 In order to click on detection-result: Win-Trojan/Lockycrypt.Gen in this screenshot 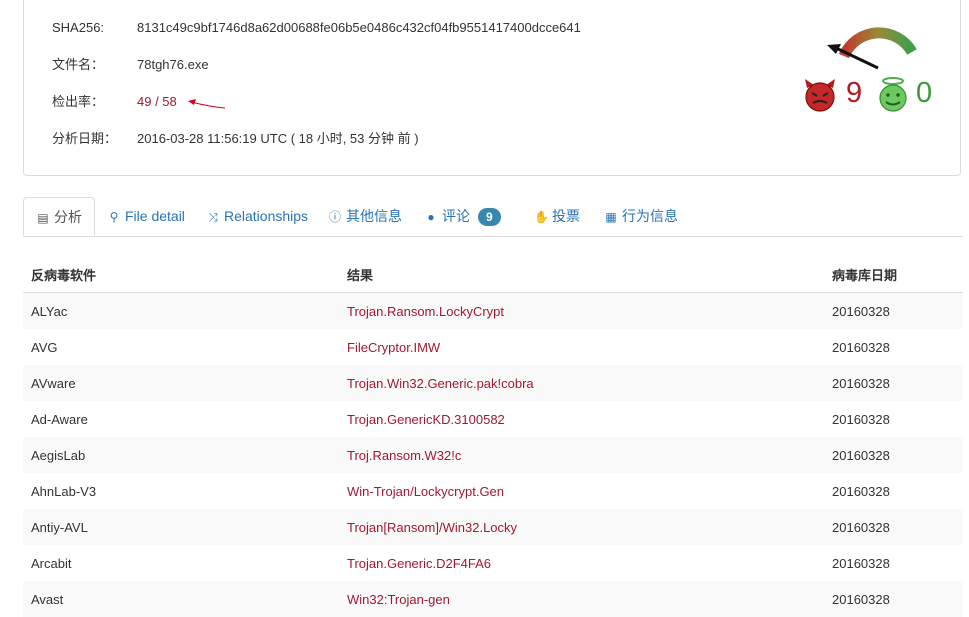, I will do `click(426, 491)`.